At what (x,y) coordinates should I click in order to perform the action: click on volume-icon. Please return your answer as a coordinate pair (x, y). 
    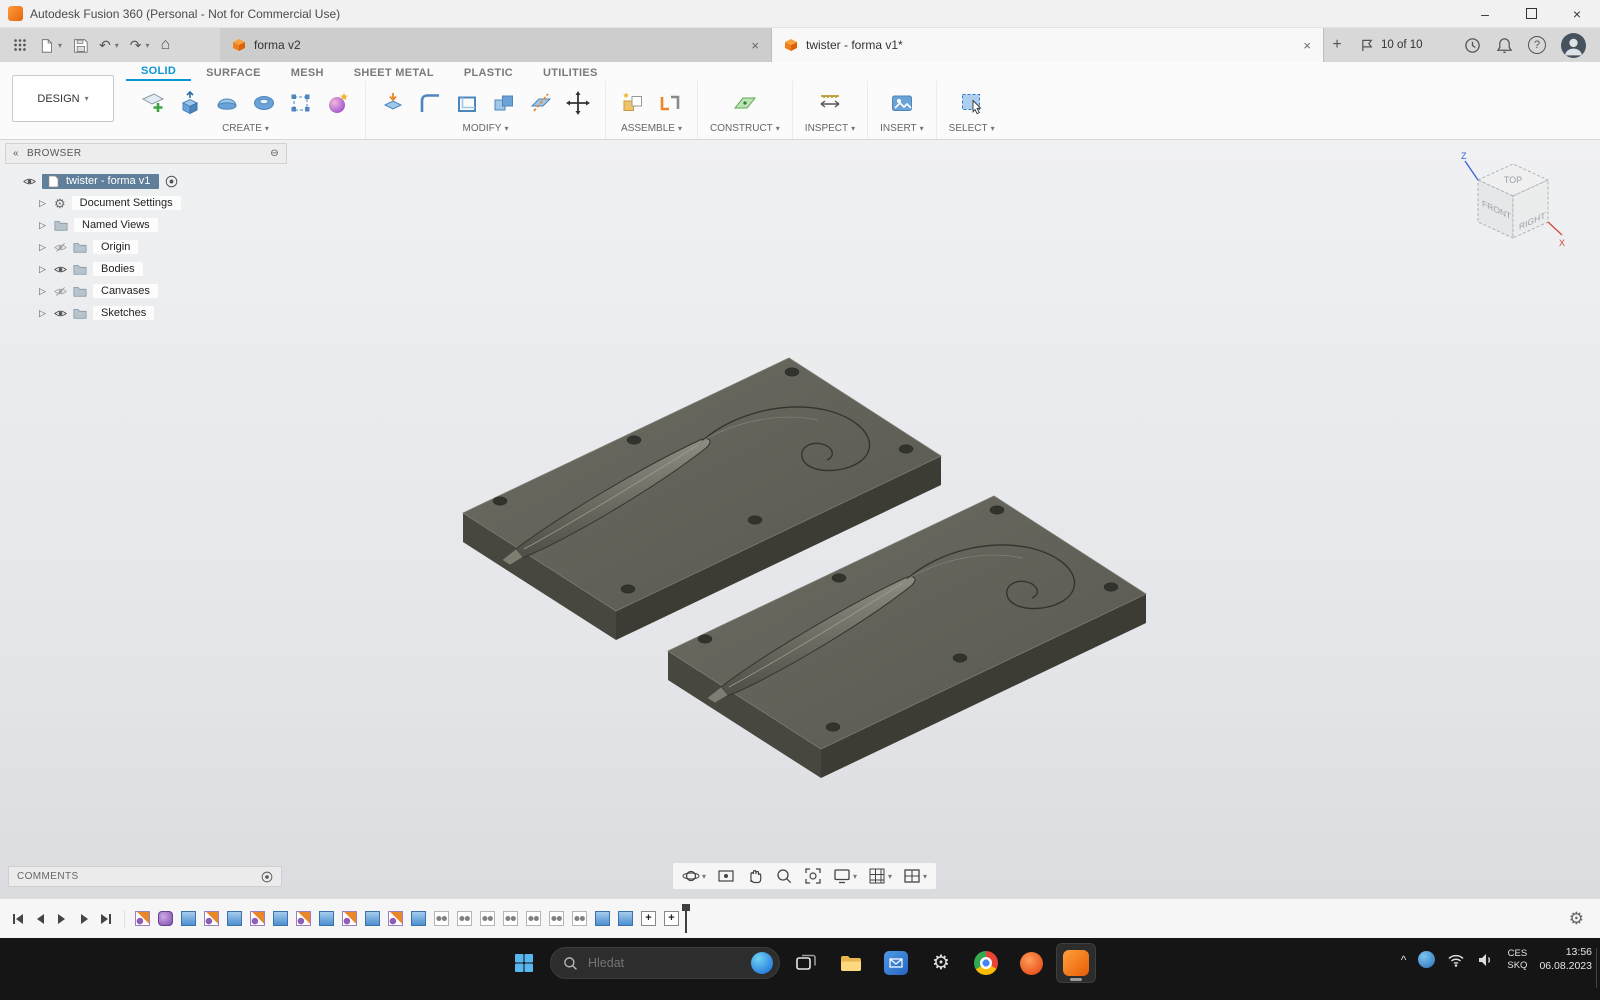
    Looking at the image, I should click on (1486, 960).